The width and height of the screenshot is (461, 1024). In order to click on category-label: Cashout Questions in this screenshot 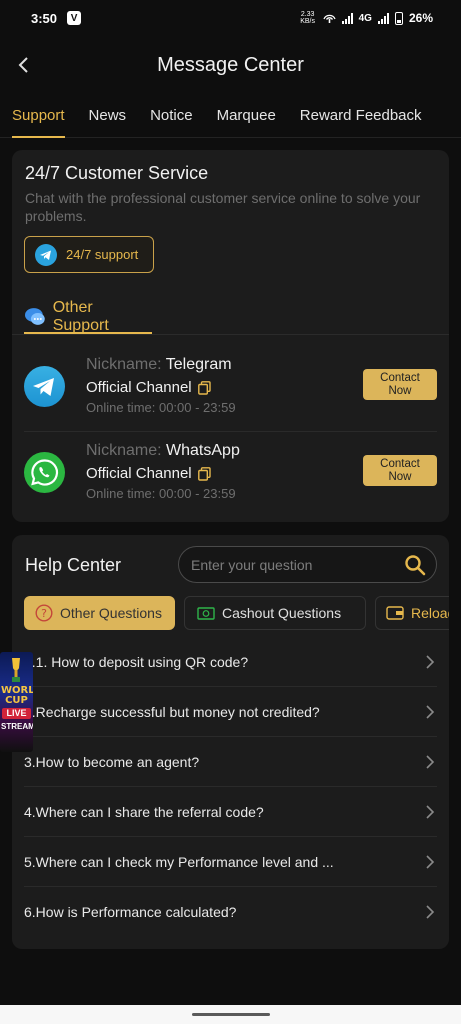, I will do `click(282, 613)`.